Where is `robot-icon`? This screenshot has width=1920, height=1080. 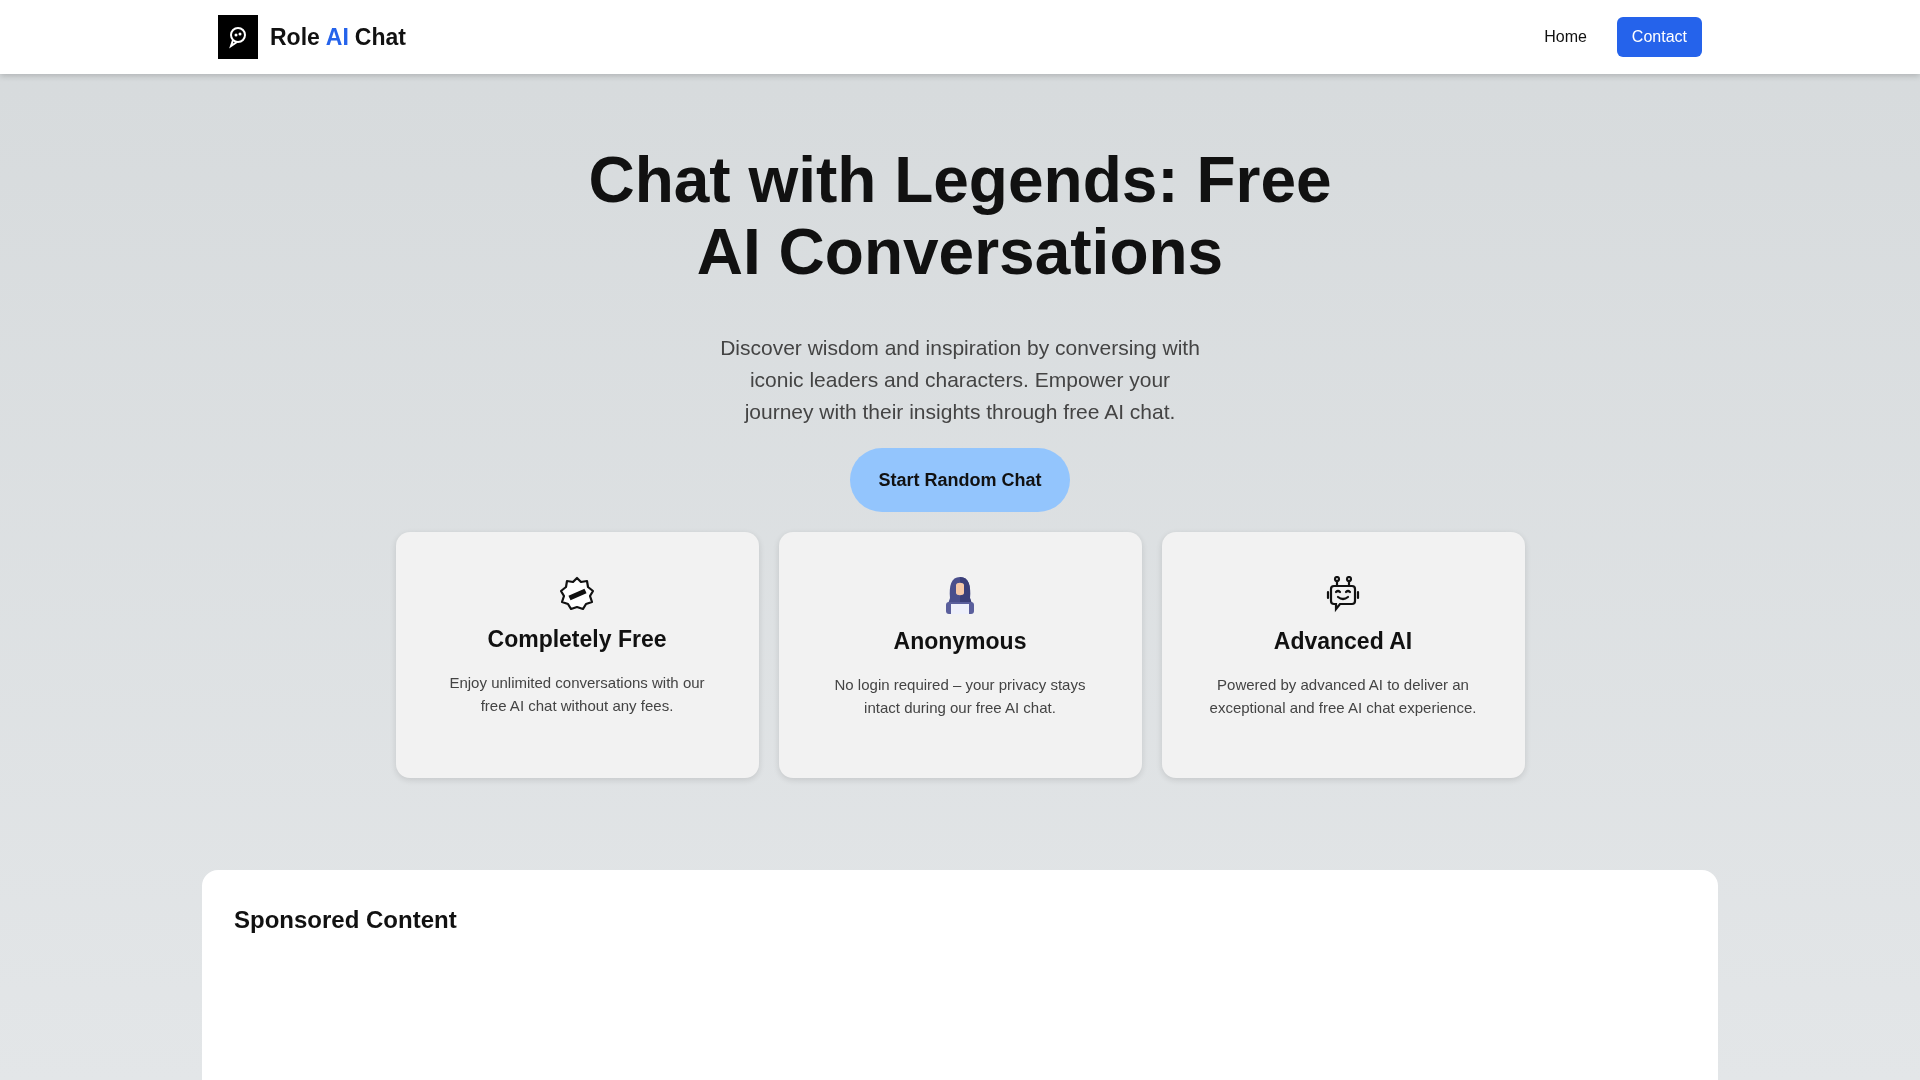
robot-icon is located at coordinates (1343, 595).